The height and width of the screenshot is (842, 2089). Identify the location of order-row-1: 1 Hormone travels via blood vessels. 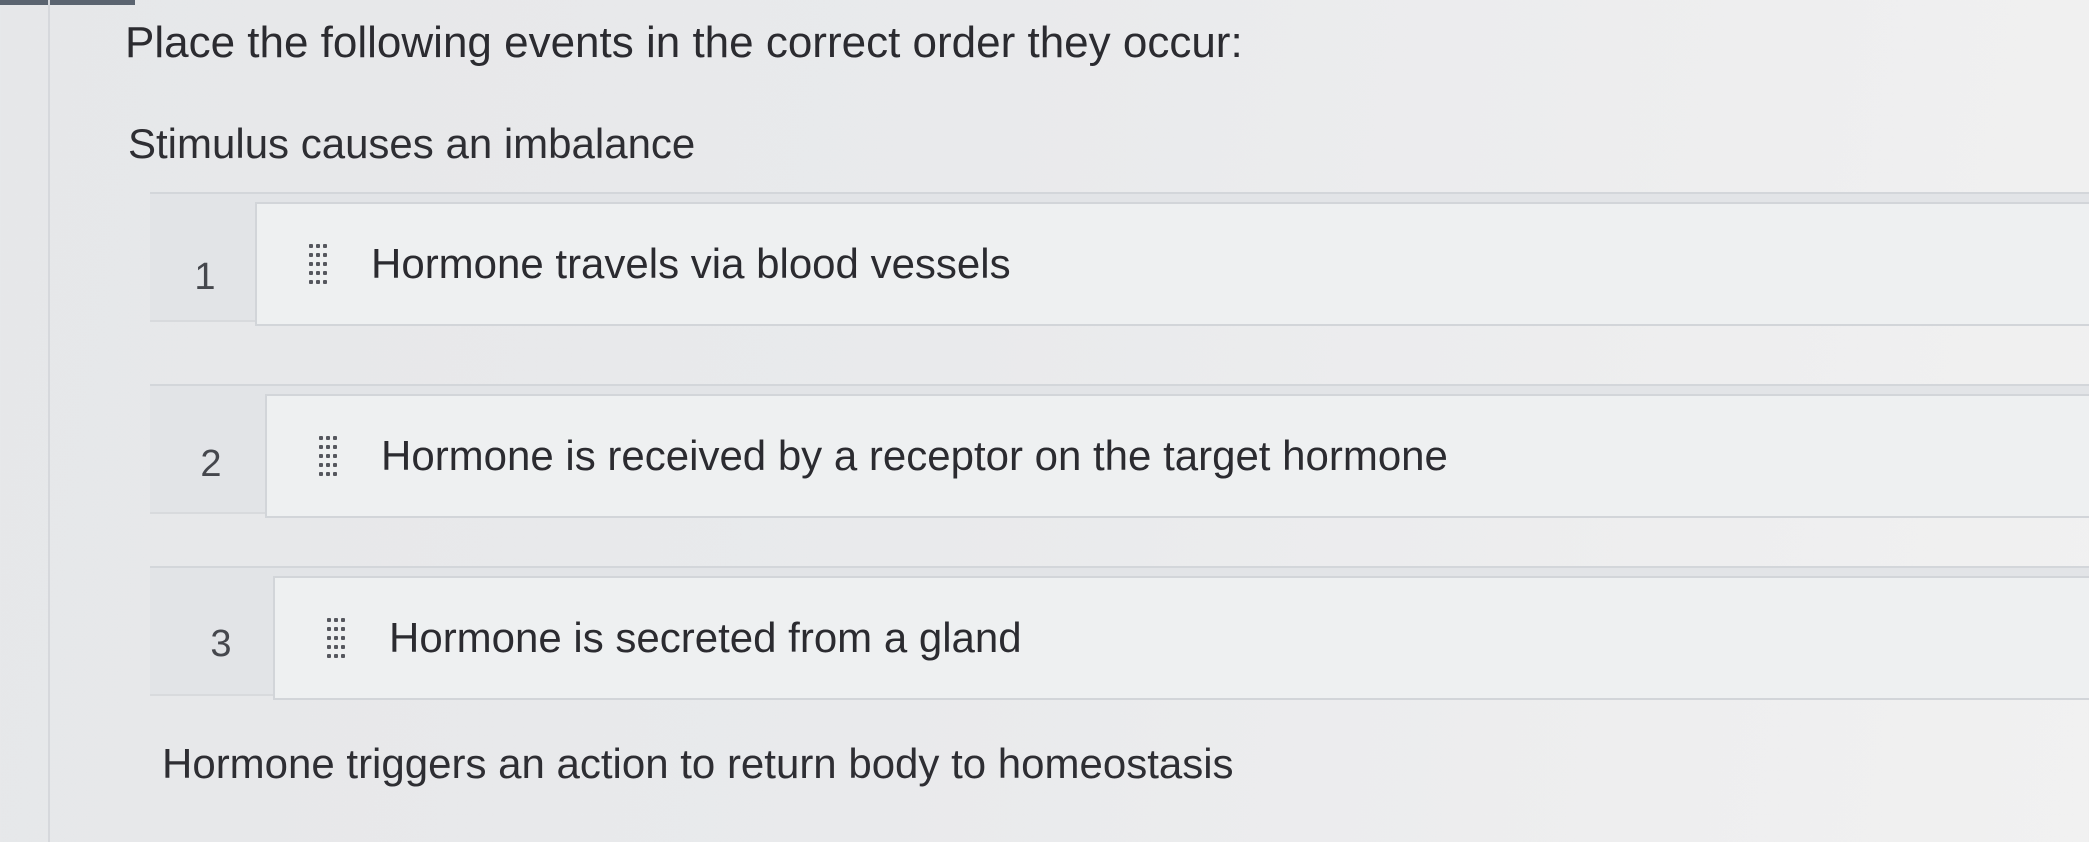
(1119, 259).